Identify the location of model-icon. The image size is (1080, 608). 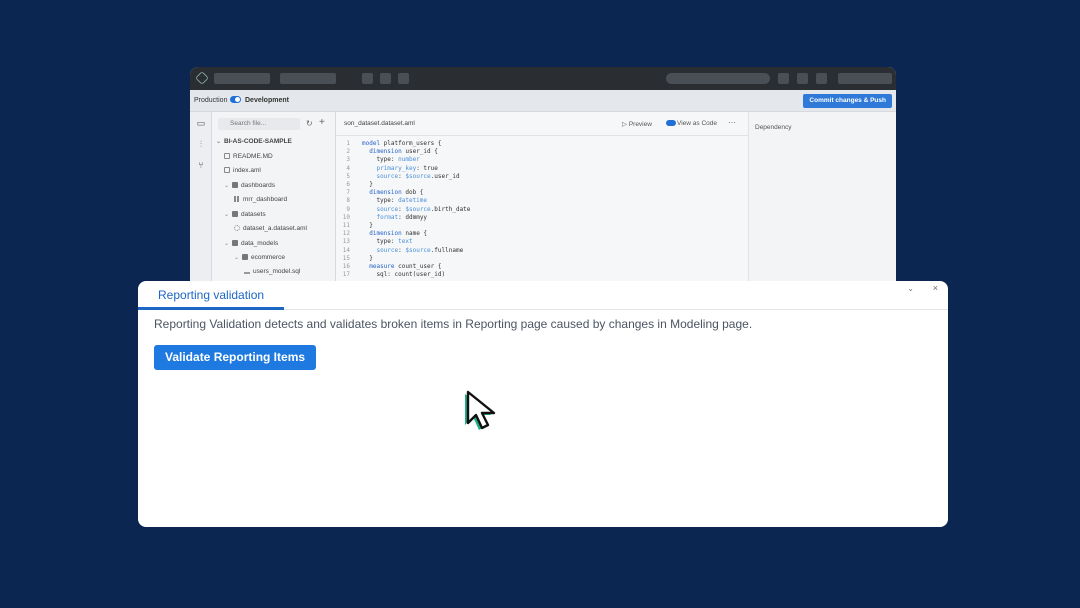
(247, 271).